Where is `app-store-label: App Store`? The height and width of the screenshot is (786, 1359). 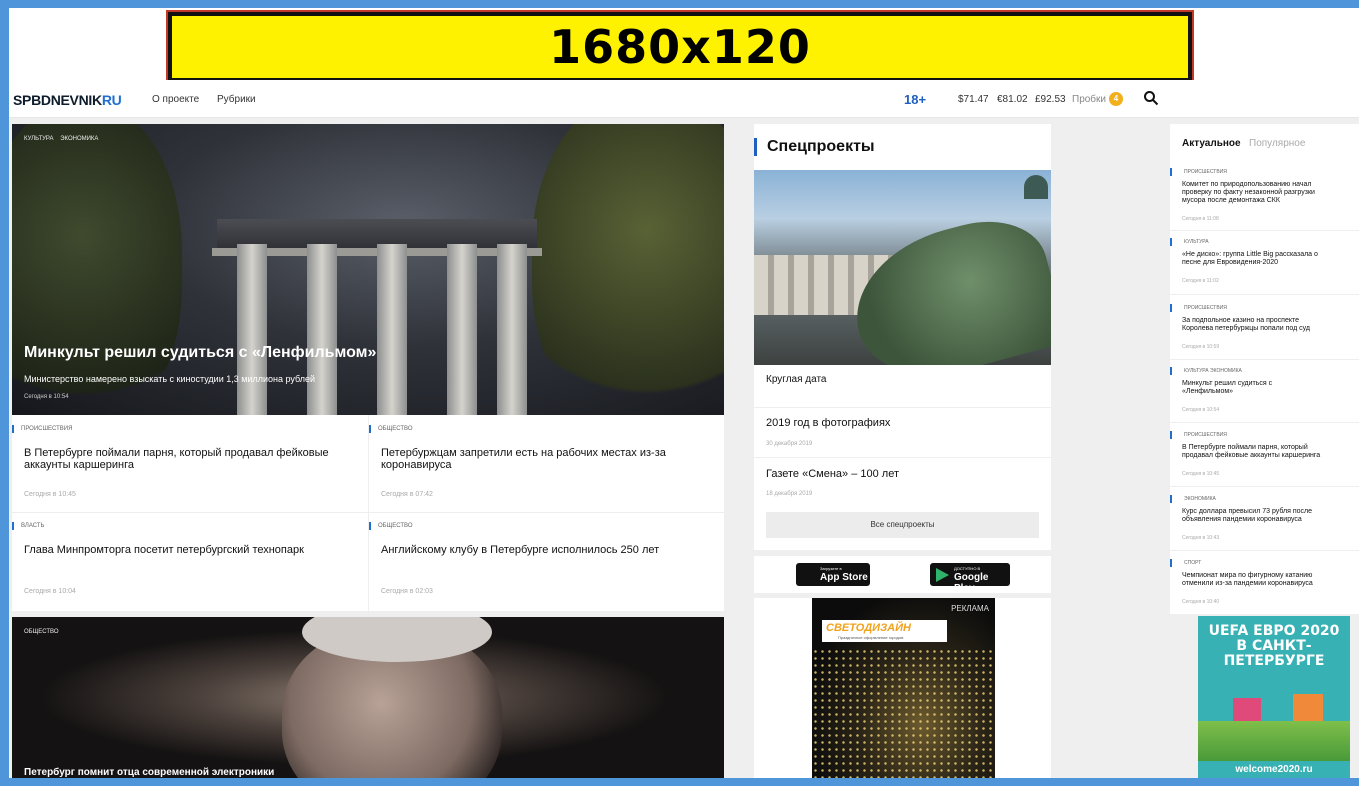 app-store-label: App Store is located at coordinates (844, 577).